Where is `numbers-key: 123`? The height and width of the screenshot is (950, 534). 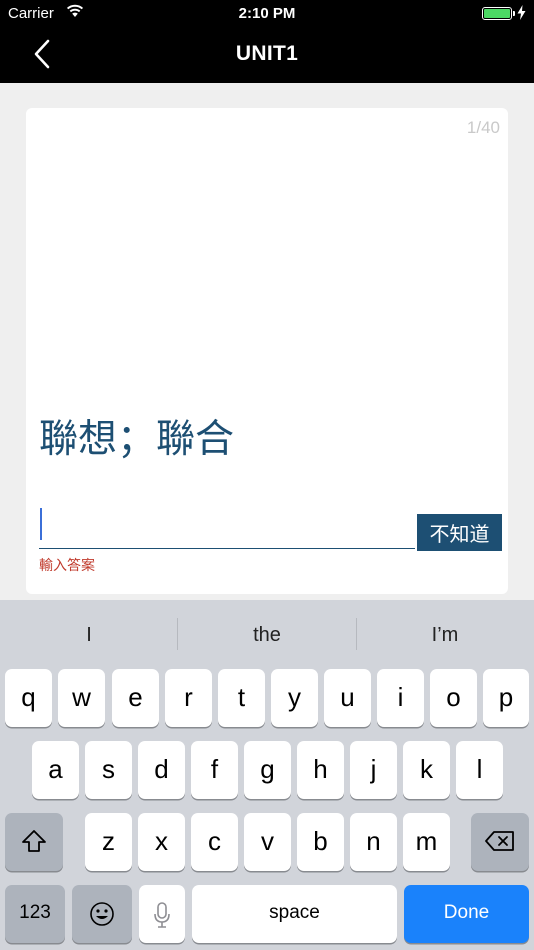 numbers-key: 123 is located at coordinates (35, 914).